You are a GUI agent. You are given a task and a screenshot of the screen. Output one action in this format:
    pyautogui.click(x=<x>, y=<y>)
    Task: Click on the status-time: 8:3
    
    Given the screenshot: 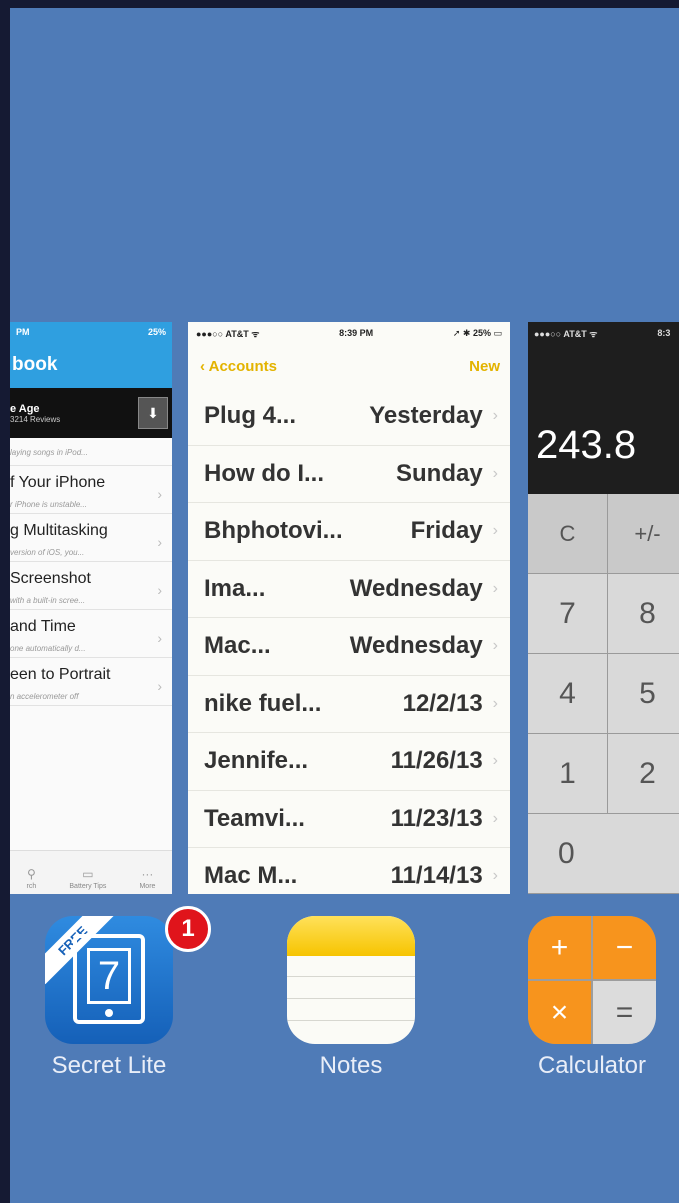 What is the action you would take?
    pyautogui.click(x=664, y=333)
    